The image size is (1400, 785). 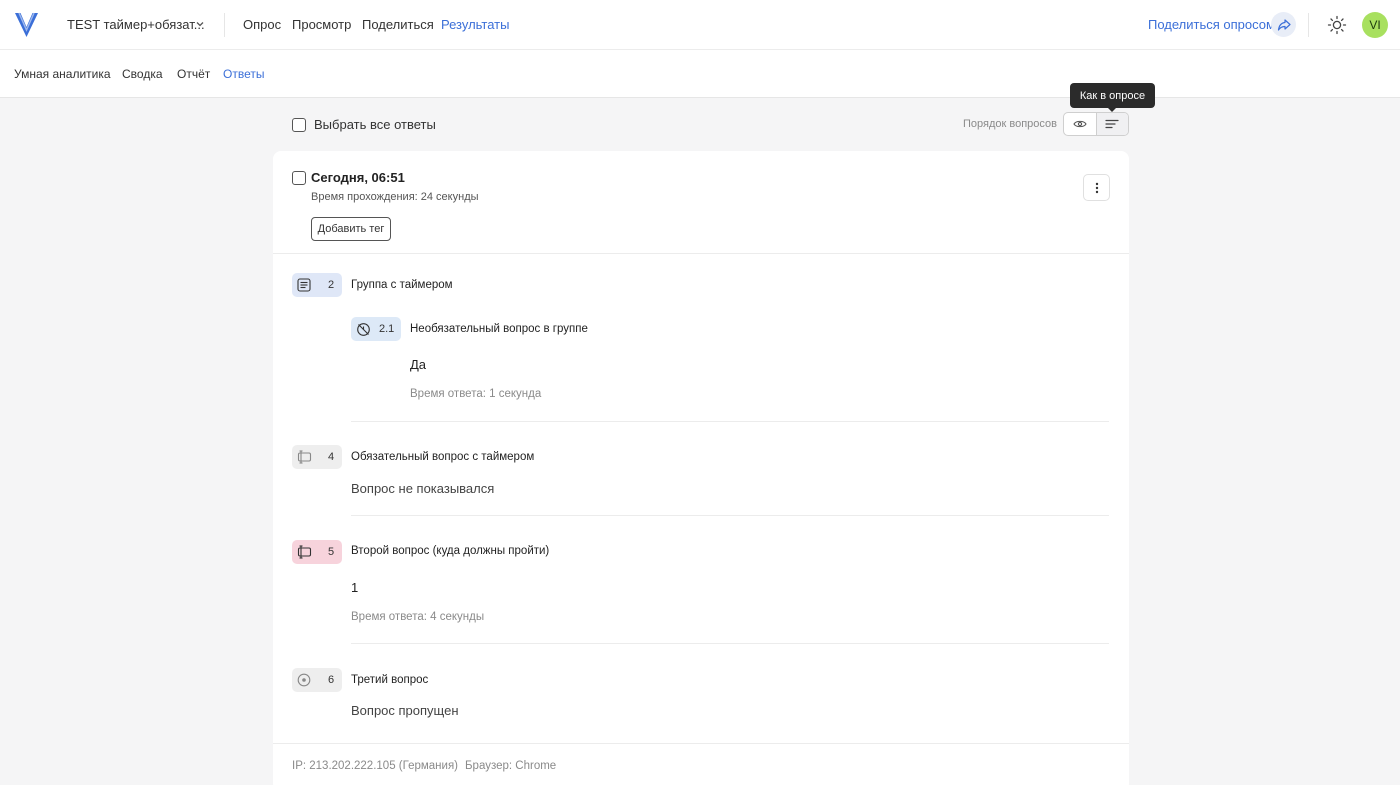 What do you see at coordinates (200, 24) in the screenshot?
I see `chevron-down-icon` at bounding box center [200, 24].